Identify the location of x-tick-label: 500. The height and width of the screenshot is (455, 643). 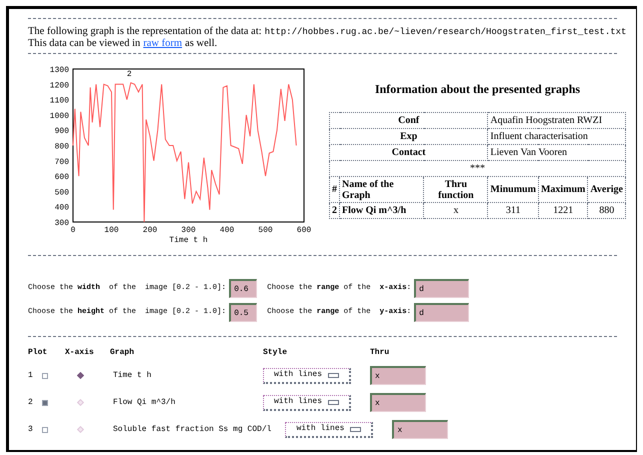
(265, 230).